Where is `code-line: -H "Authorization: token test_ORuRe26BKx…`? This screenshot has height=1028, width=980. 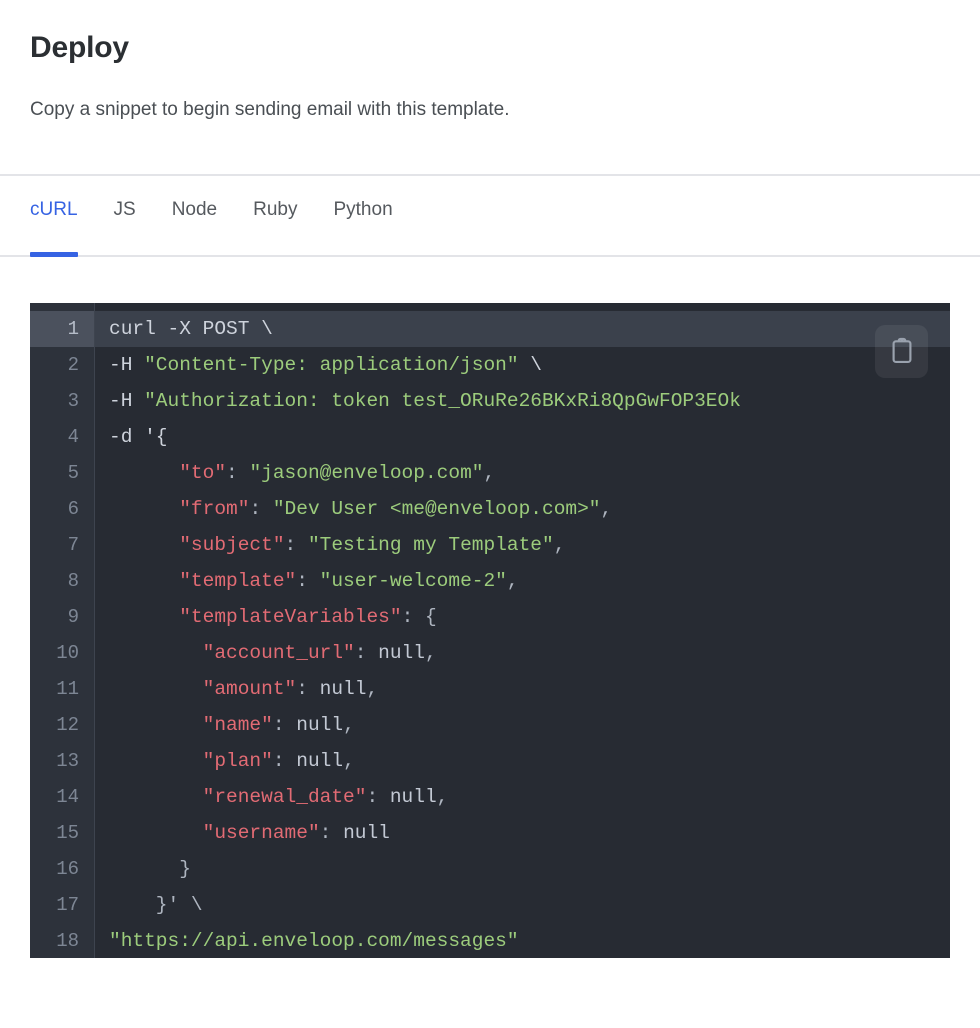
code-line: -H "Authorization: token test_ORuRe26BKx… is located at coordinates (522, 401).